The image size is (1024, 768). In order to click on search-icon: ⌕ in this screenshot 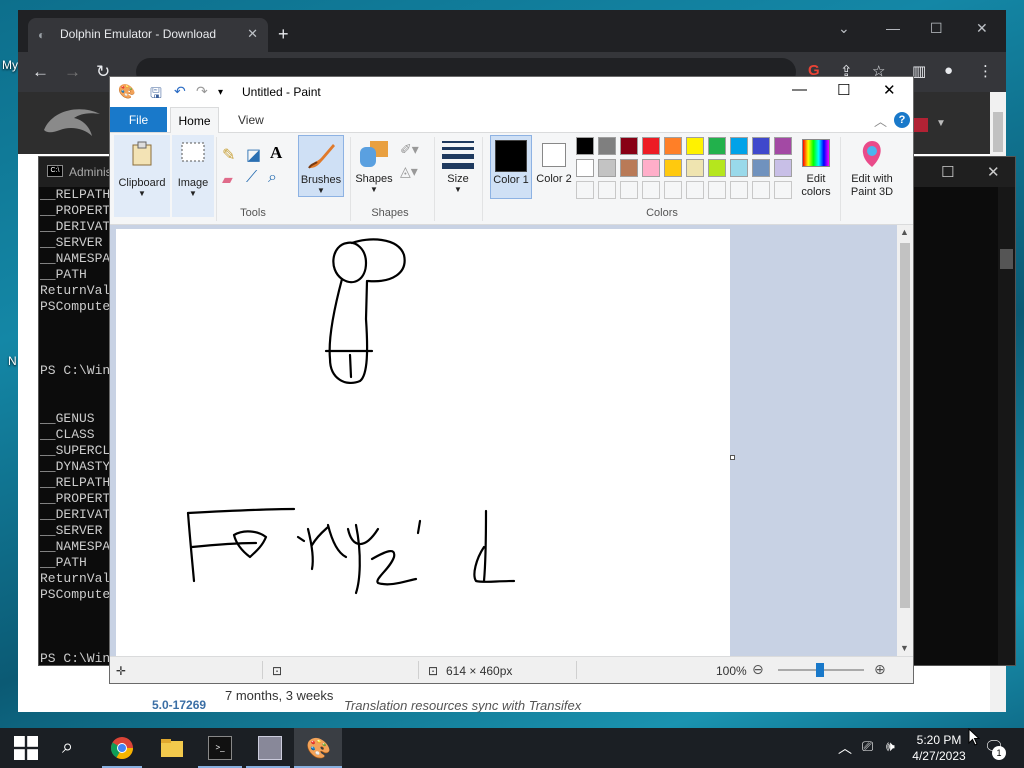, I will do `click(74, 748)`.